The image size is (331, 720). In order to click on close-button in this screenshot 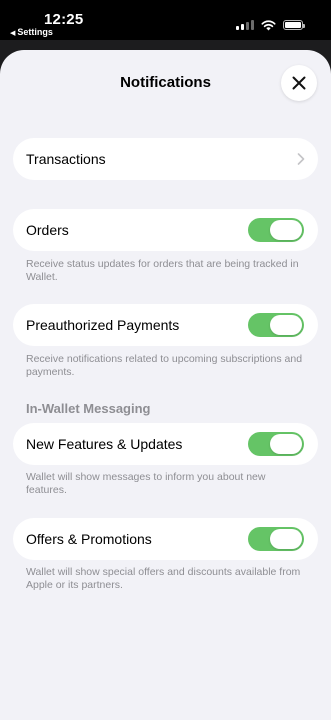, I will do `click(299, 83)`.